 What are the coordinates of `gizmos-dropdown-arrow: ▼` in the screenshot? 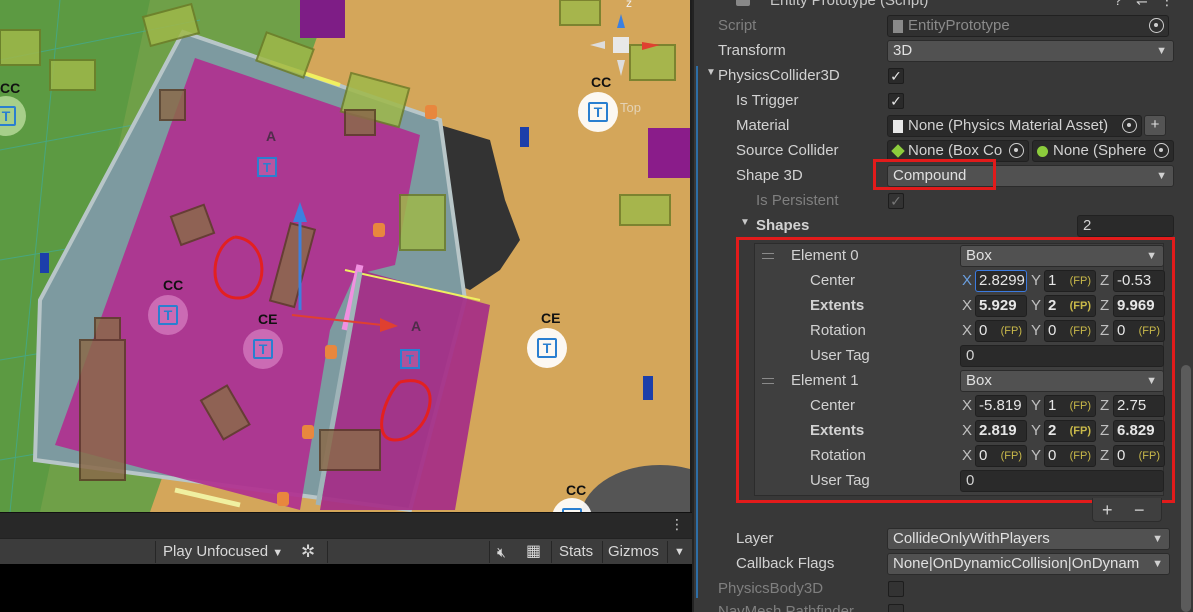 It's located at (679, 552).